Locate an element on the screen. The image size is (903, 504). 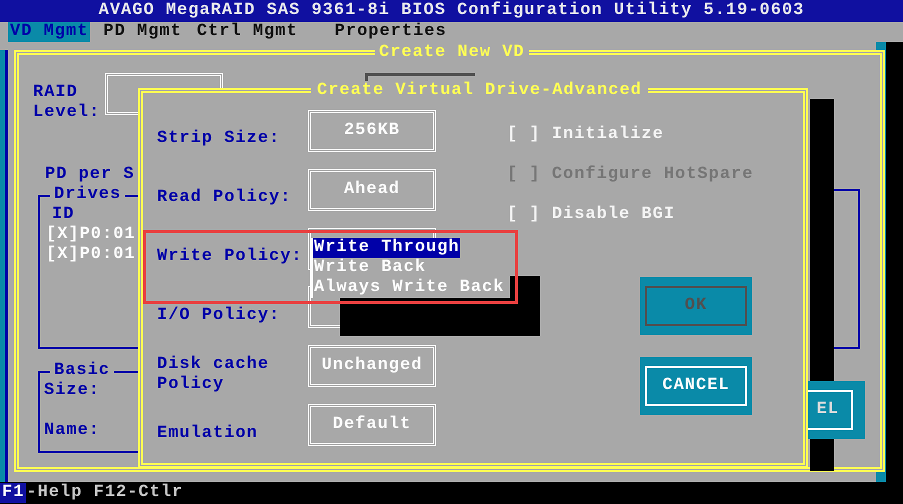
field-label: Disk cache Policy is located at coordinates (213, 374).